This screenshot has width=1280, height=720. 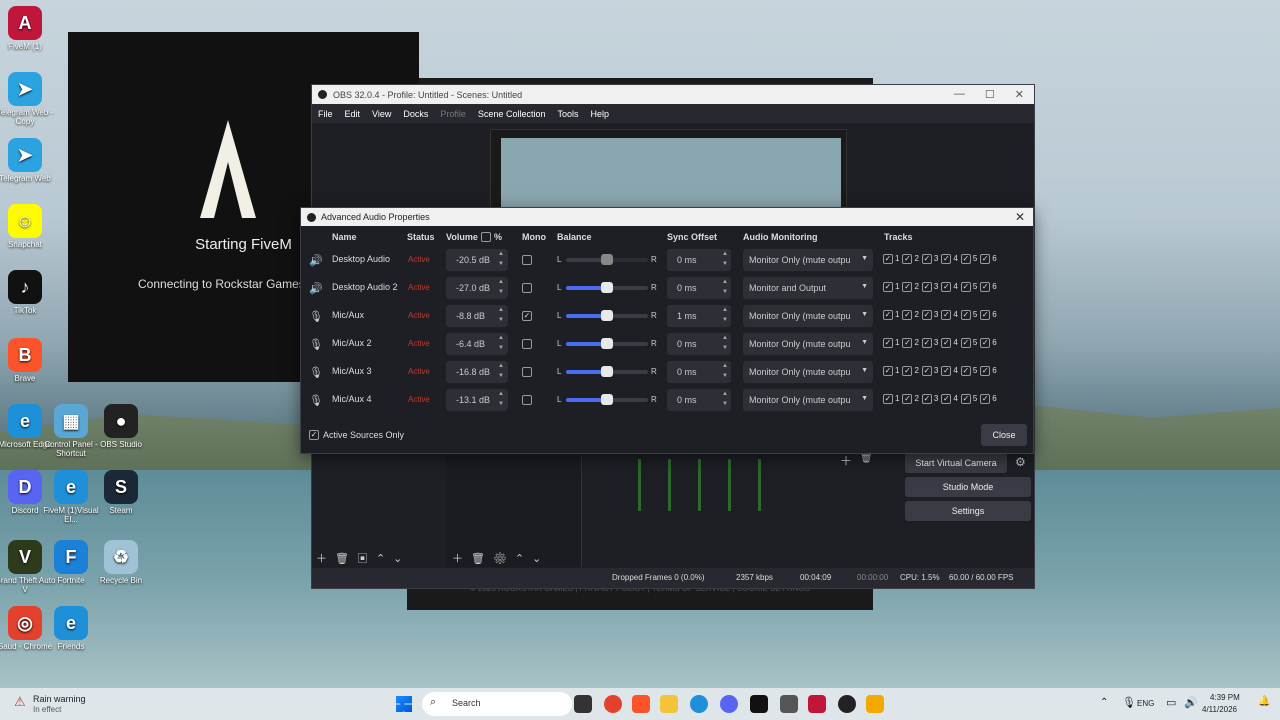 What do you see at coordinates (121, 492) in the screenshot?
I see `desktop-icon: S Steam` at bounding box center [121, 492].